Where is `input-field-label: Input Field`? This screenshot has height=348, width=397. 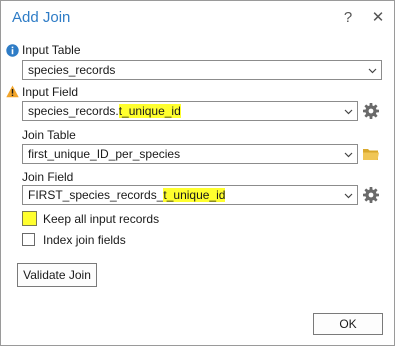 input-field-label: Input Field is located at coordinates (50, 92).